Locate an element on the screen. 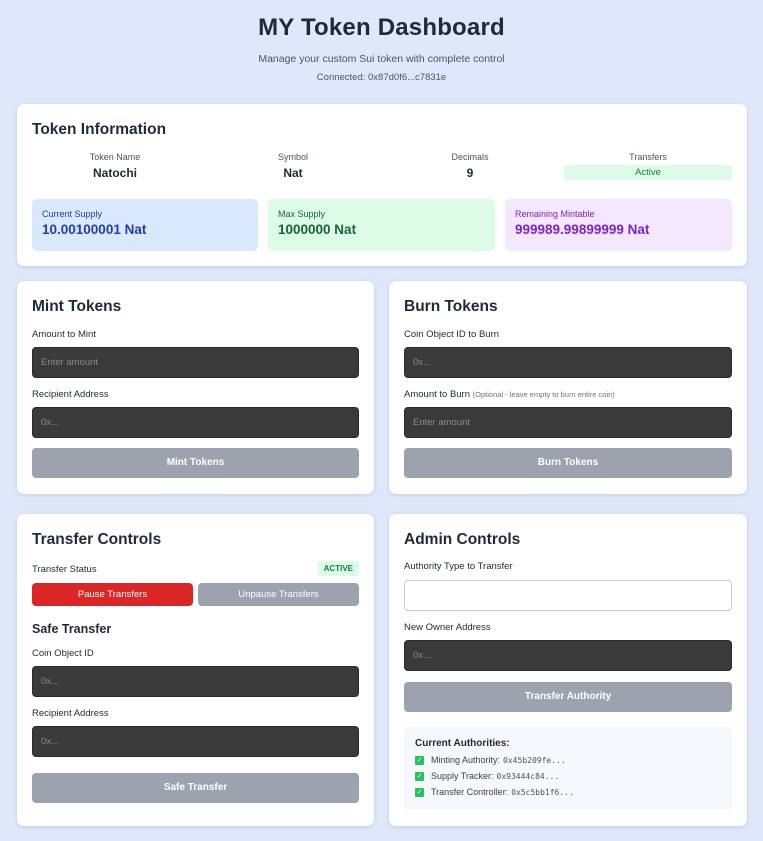 The width and height of the screenshot is (763, 841). burn-tokens-button: Burn Tokens is located at coordinates (568, 463).